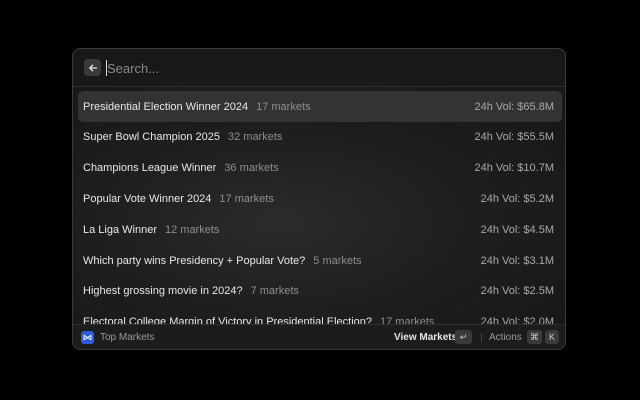  Describe the element at coordinates (106, 68) in the screenshot. I see `text-cursor` at that location.